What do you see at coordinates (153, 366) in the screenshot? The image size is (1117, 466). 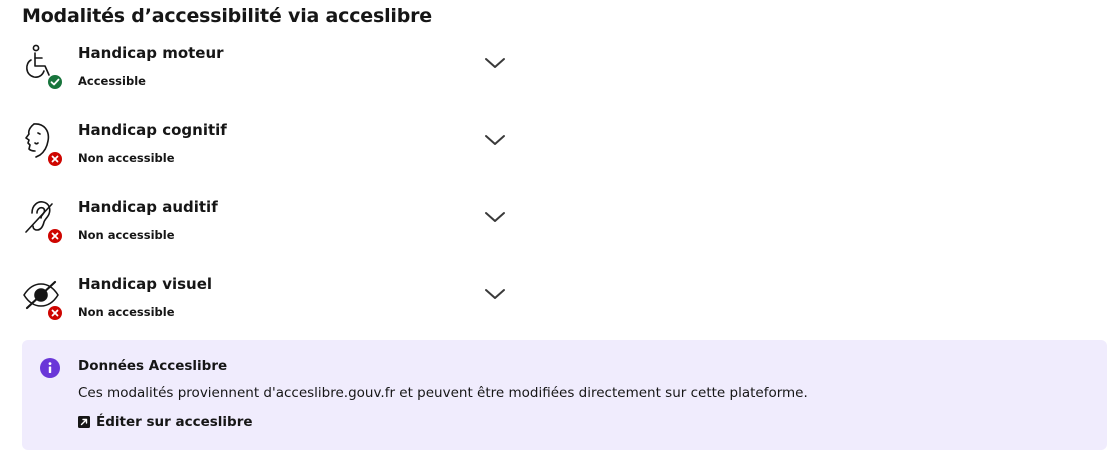 I see `info-box-title: Données Acceslibre` at bounding box center [153, 366].